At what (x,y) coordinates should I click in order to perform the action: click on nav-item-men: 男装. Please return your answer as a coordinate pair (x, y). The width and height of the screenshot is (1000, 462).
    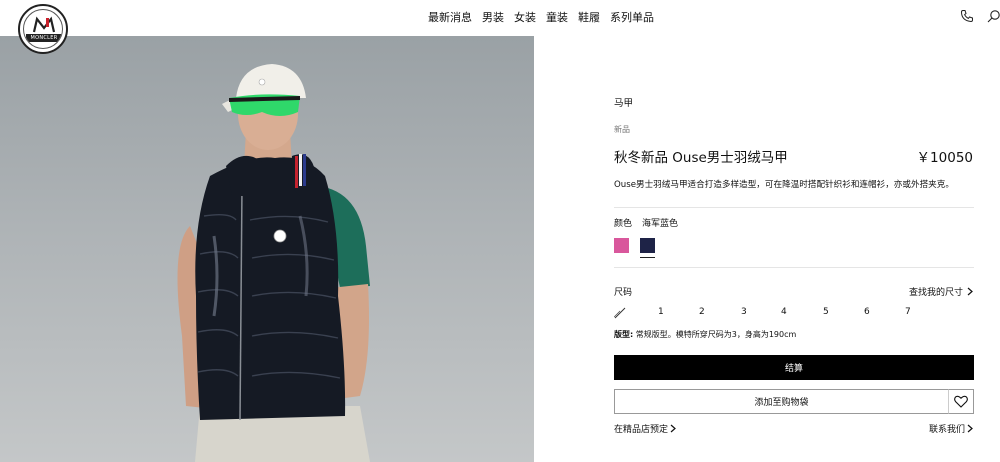
    Looking at the image, I should click on (493, 17).